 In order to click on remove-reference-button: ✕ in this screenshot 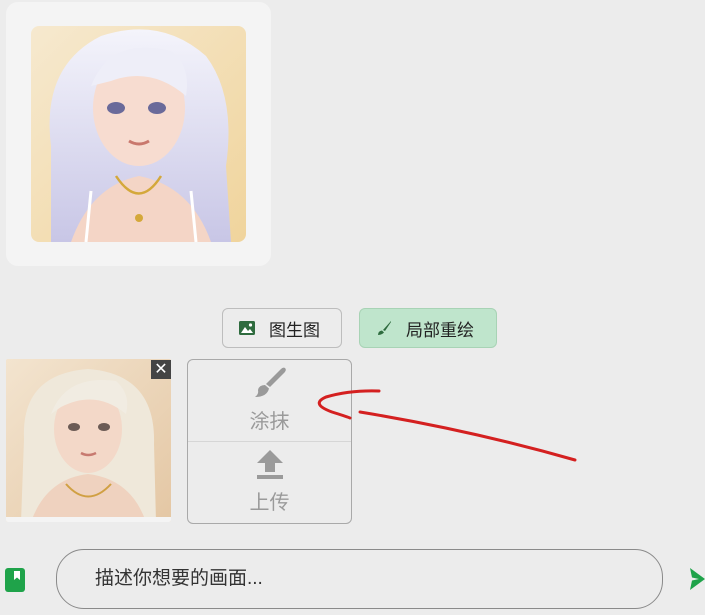, I will do `click(161, 369)`.